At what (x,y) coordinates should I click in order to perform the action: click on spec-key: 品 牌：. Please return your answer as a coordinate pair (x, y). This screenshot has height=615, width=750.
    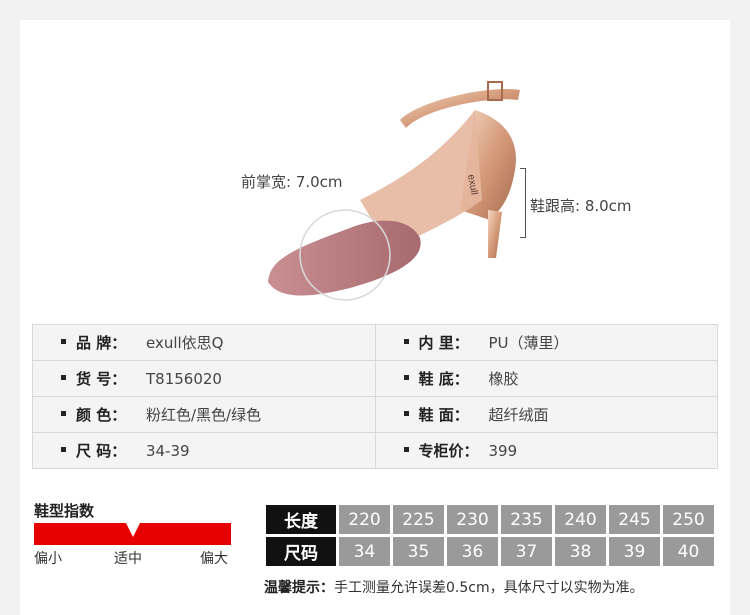
    Looking at the image, I should click on (101, 343).